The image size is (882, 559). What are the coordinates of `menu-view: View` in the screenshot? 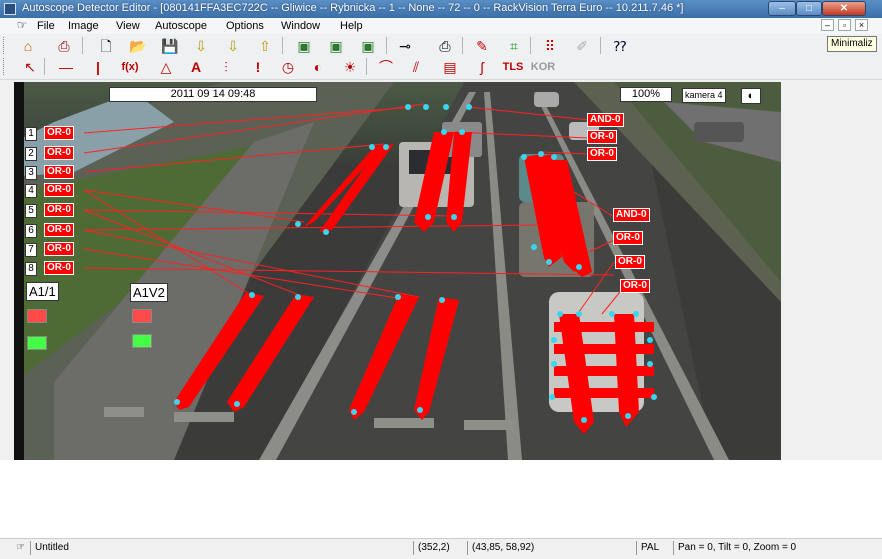 It's located at (128, 26).